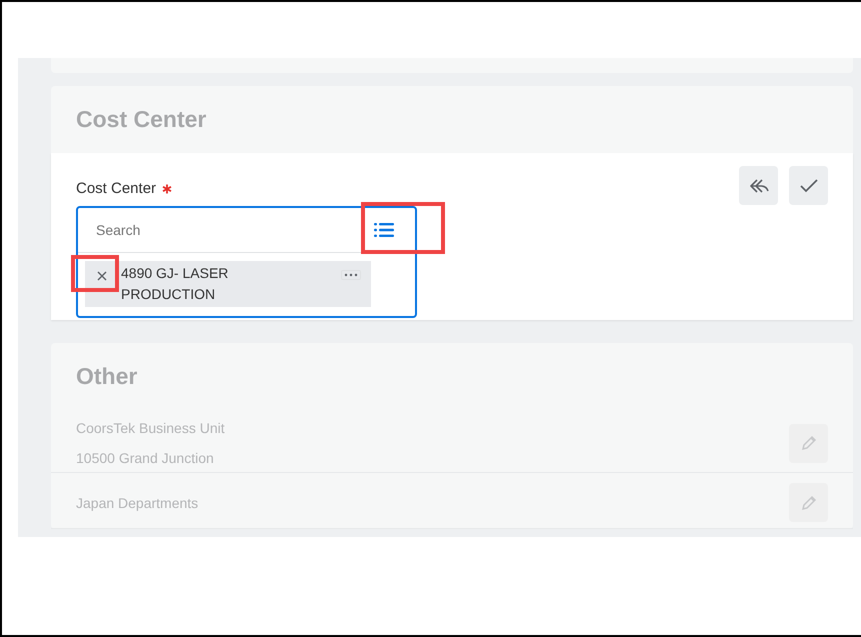  Describe the element at coordinates (175, 284) in the screenshot. I see `item-label: 4890 GJ- LASER PRODUCTION` at that location.